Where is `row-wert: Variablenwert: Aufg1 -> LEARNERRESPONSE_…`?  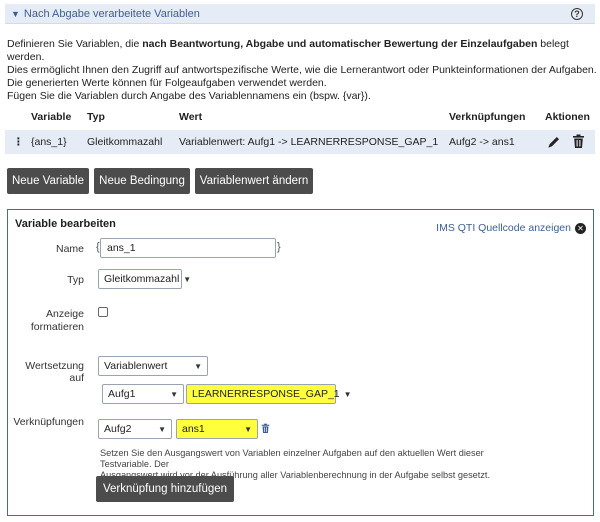 row-wert: Variablenwert: Aufg1 -> LEARNERRESPONSE_… is located at coordinates (309, 142).